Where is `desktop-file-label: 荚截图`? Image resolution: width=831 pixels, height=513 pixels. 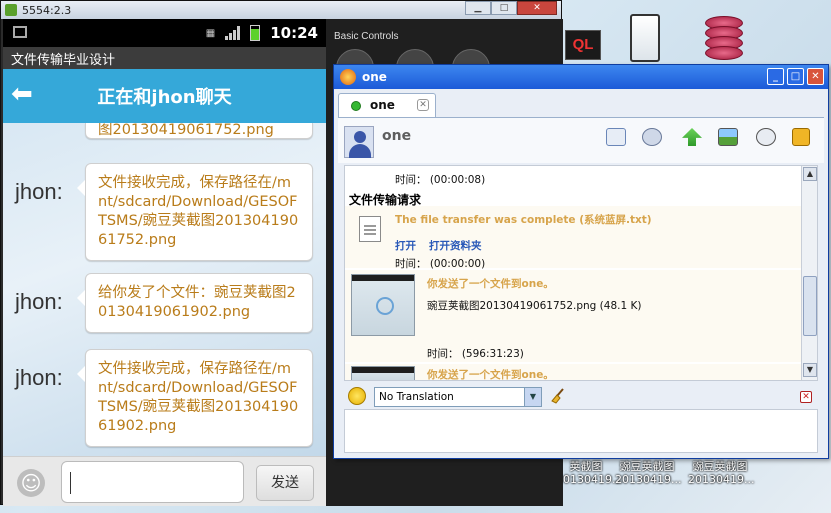 desktop-file-label: 荚截图 is located at coordinates (586, 466).